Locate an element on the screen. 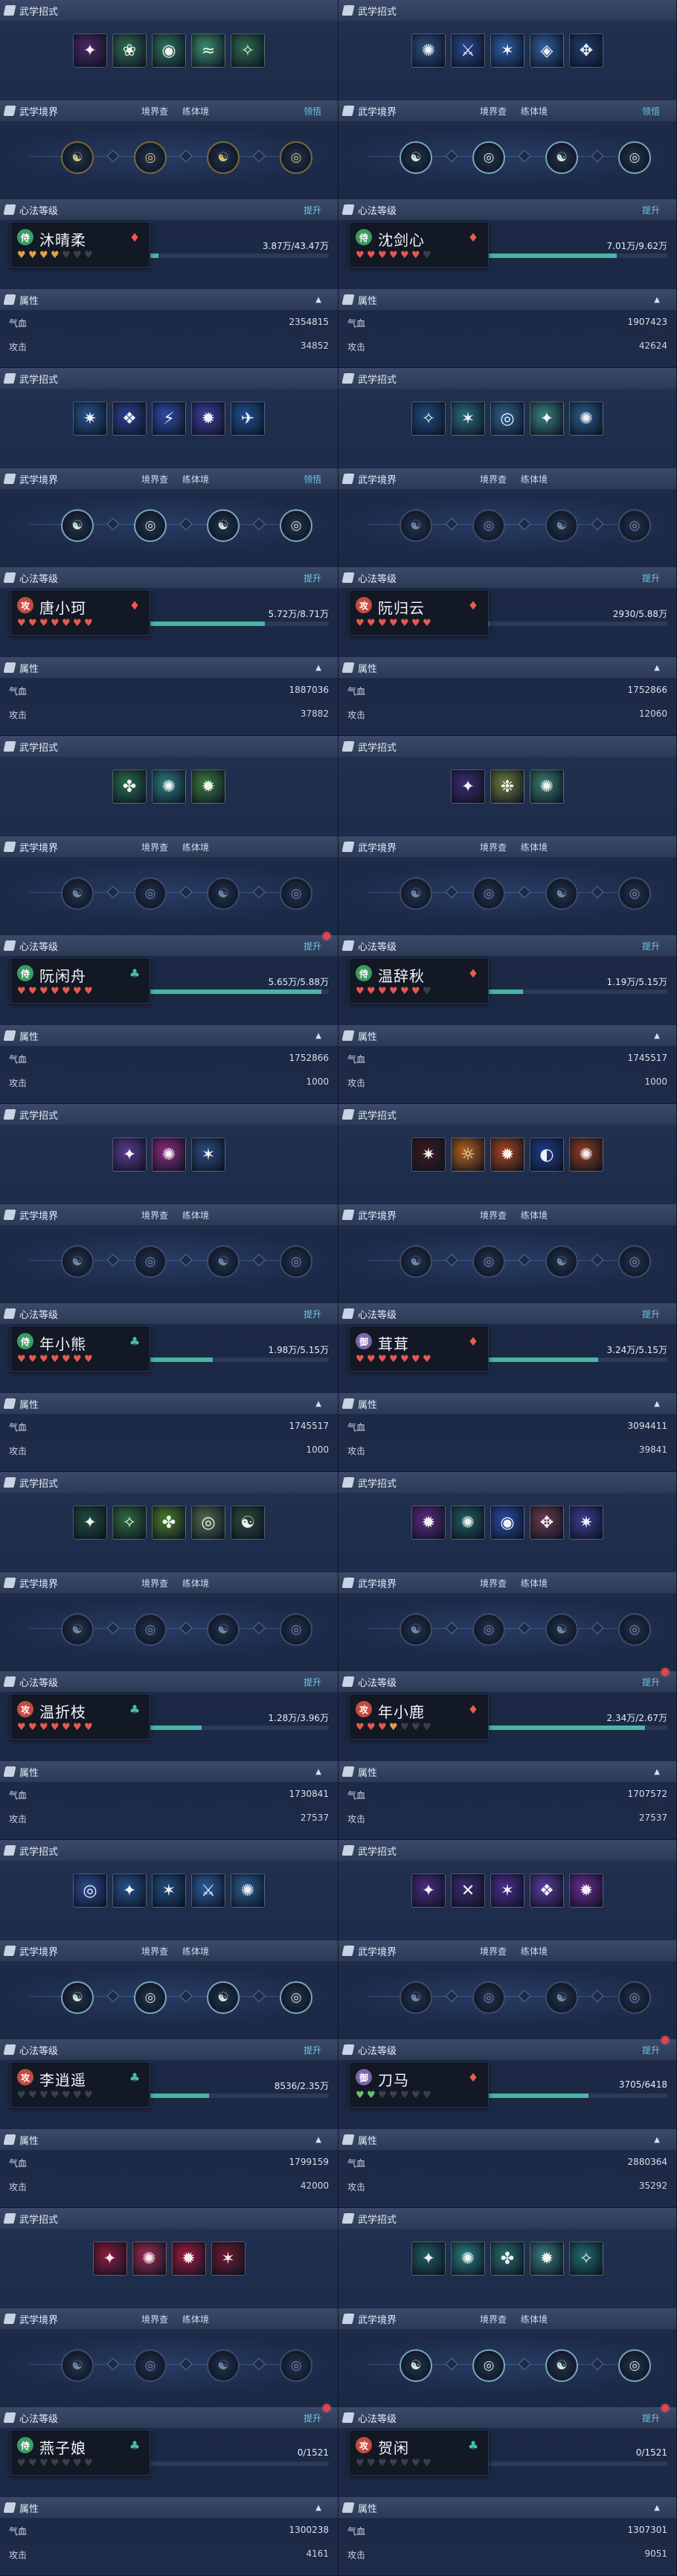  skill-icon: ✥ is located at coordinates (586, 50).